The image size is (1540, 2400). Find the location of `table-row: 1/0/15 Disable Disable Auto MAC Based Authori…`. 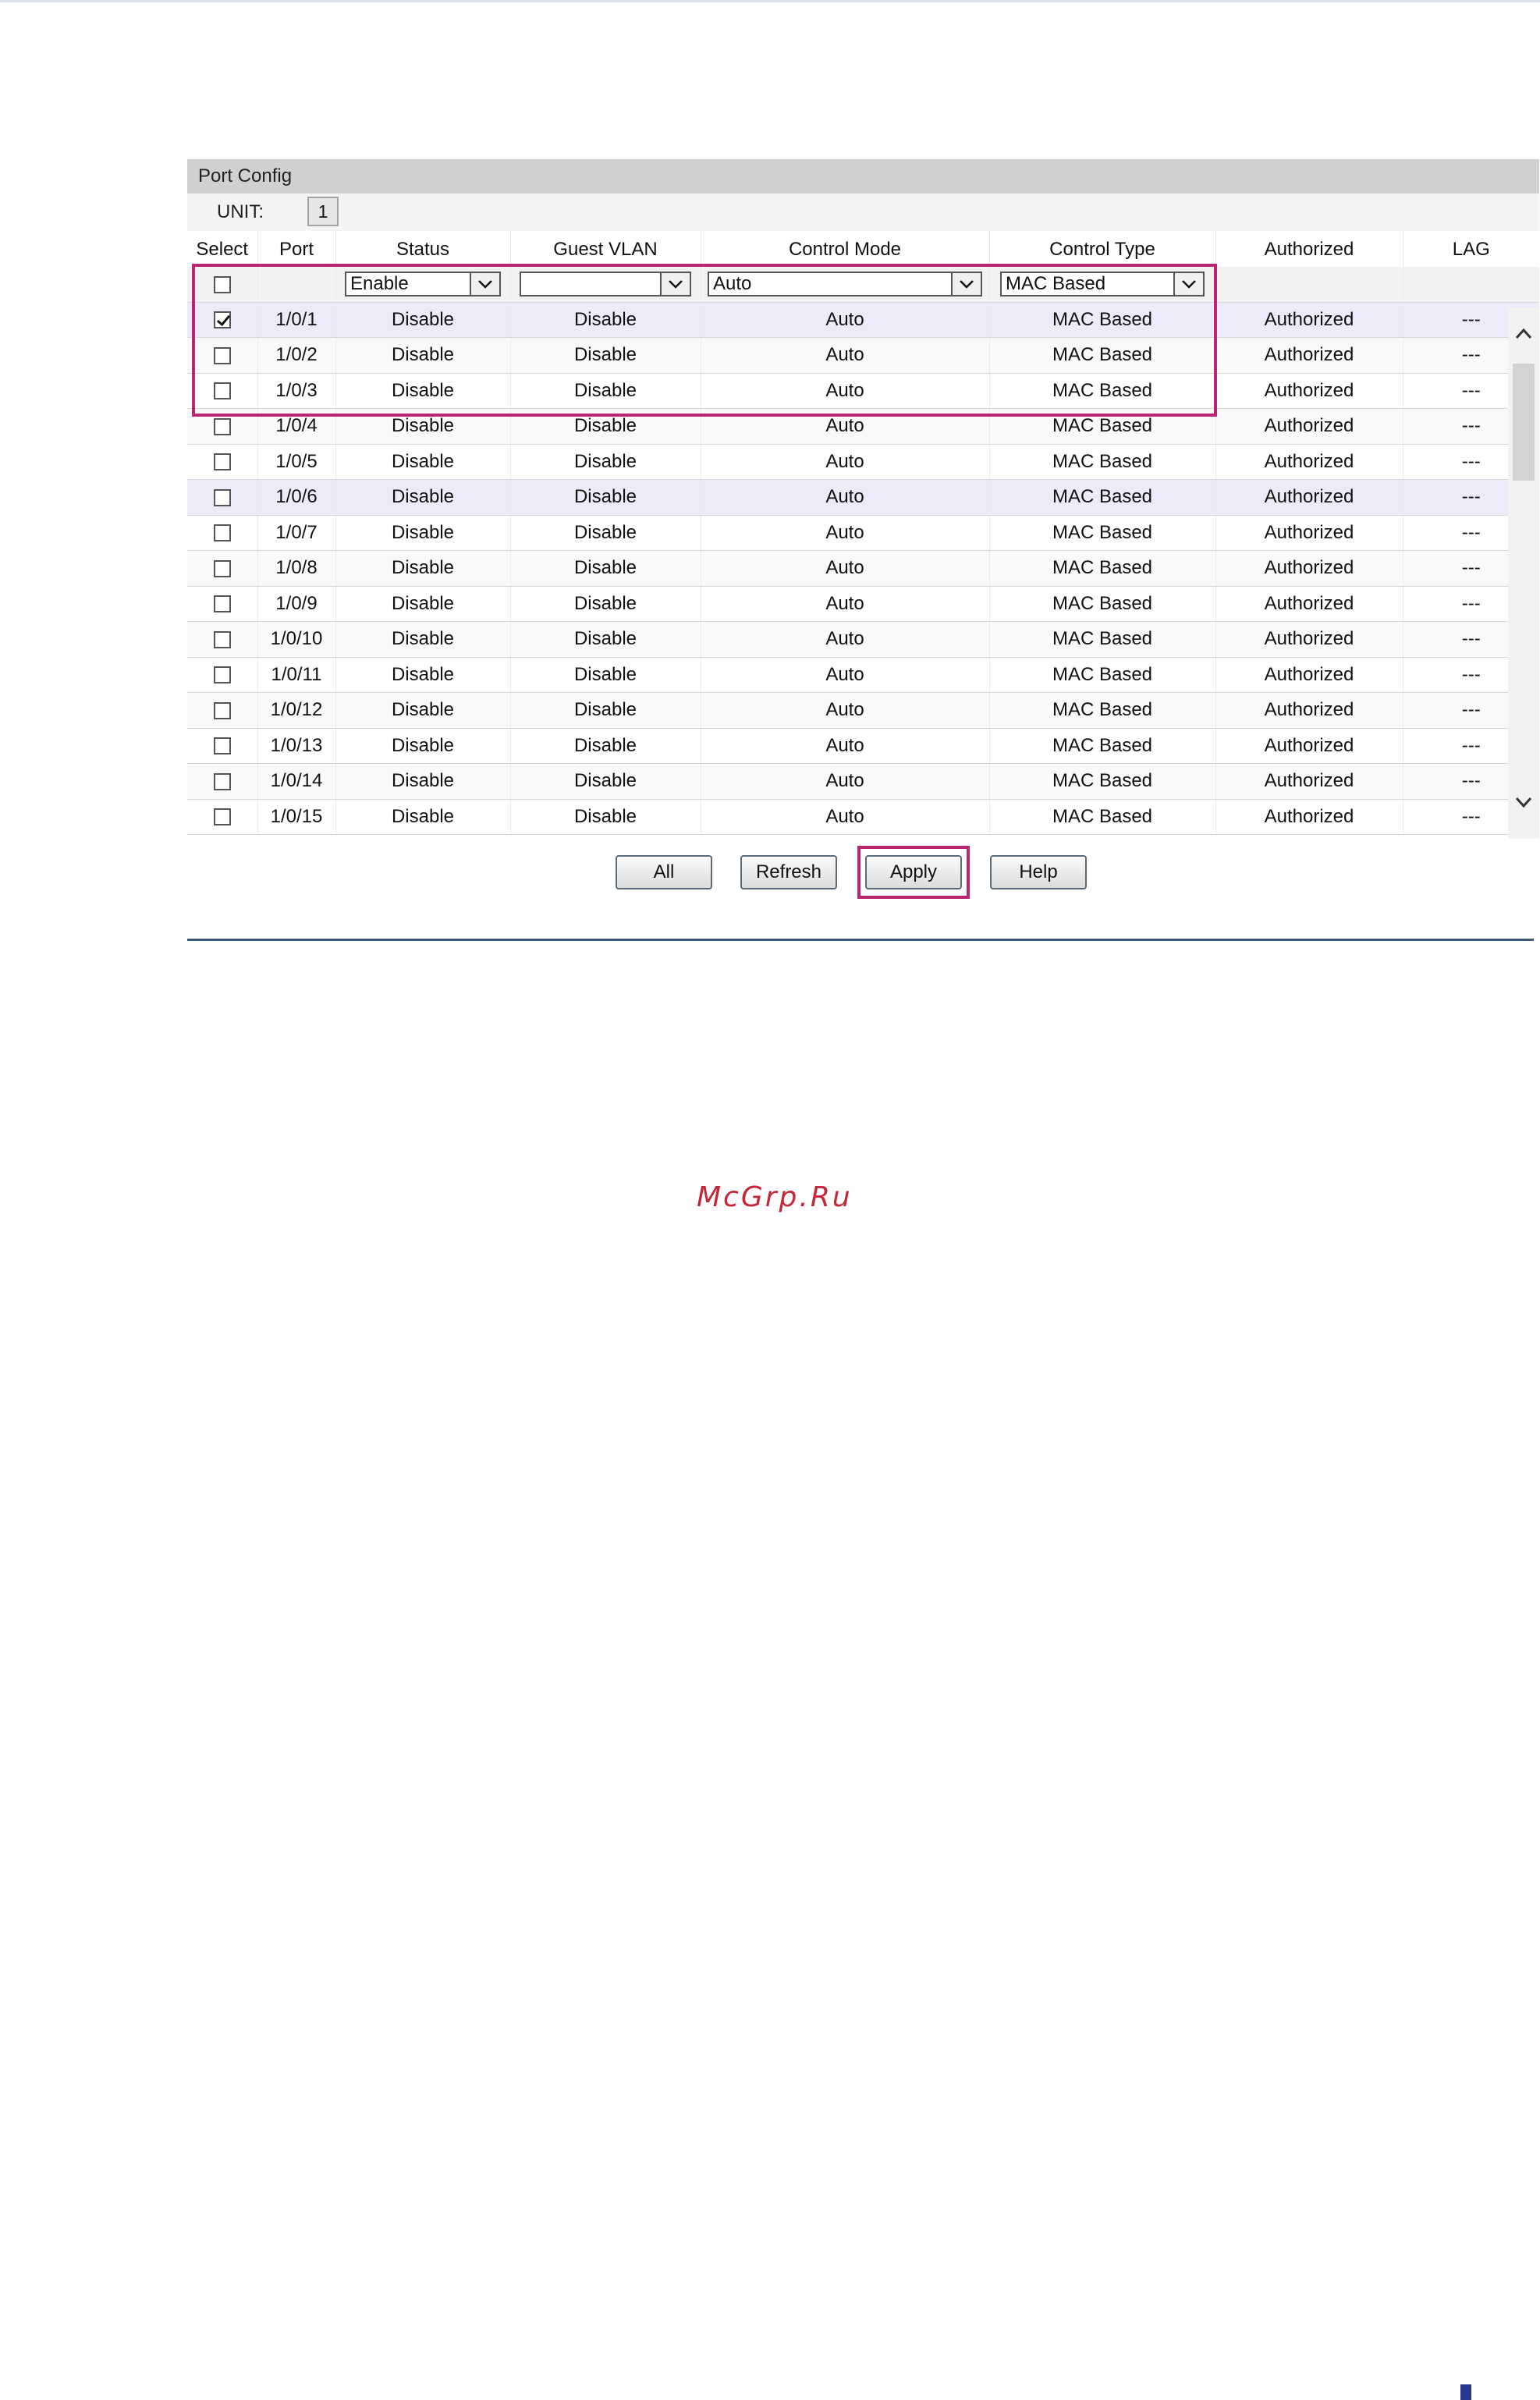

table-row: 1/0/15 Disable Disable Auto MAC Based Authori… is located at coordinates (863, 817).